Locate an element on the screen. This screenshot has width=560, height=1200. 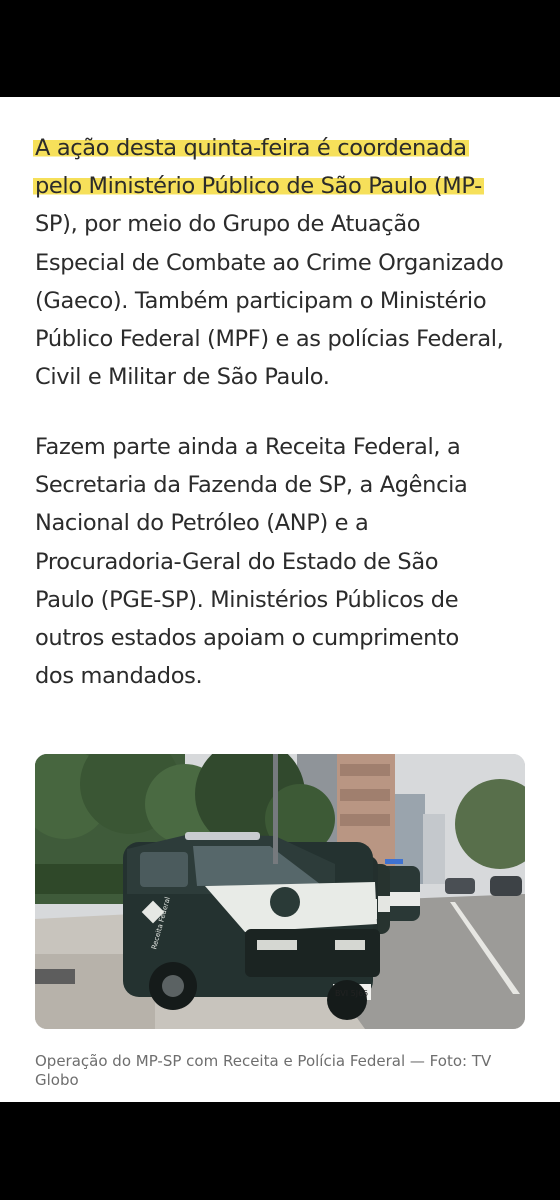
paragraph-line: SP), por meio do Grupo de Atuação is located at coordinates (228, 224).